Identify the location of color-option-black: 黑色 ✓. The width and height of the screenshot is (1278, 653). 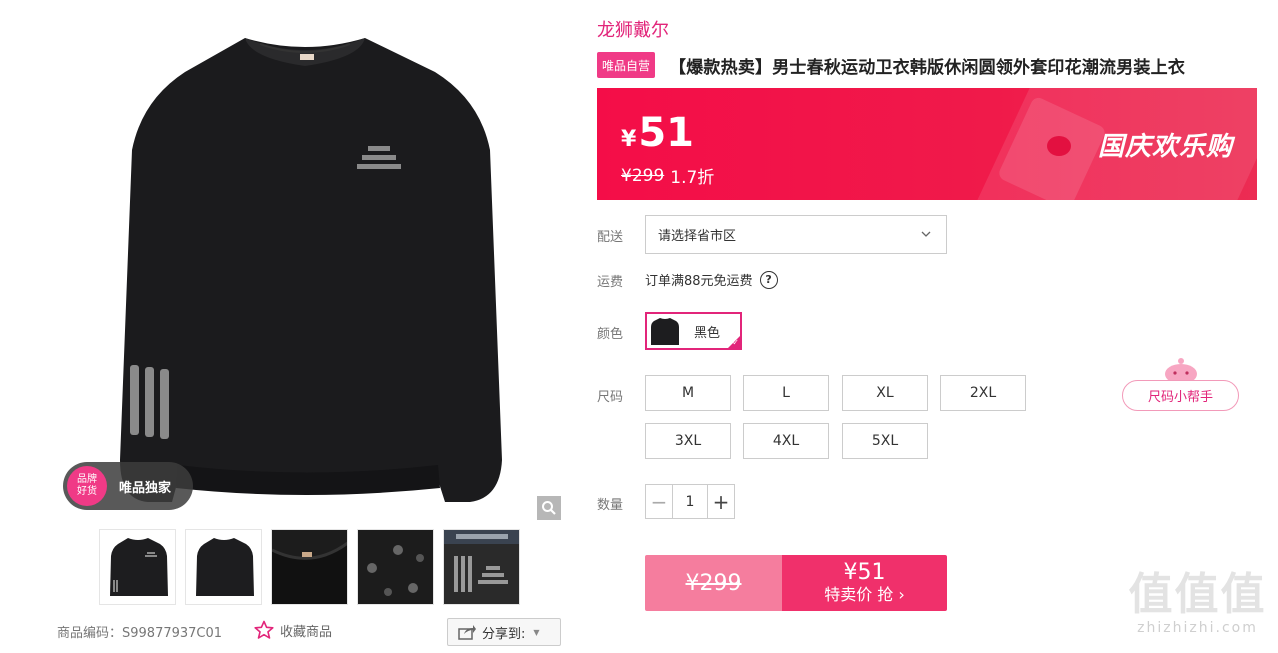
(693, 331).